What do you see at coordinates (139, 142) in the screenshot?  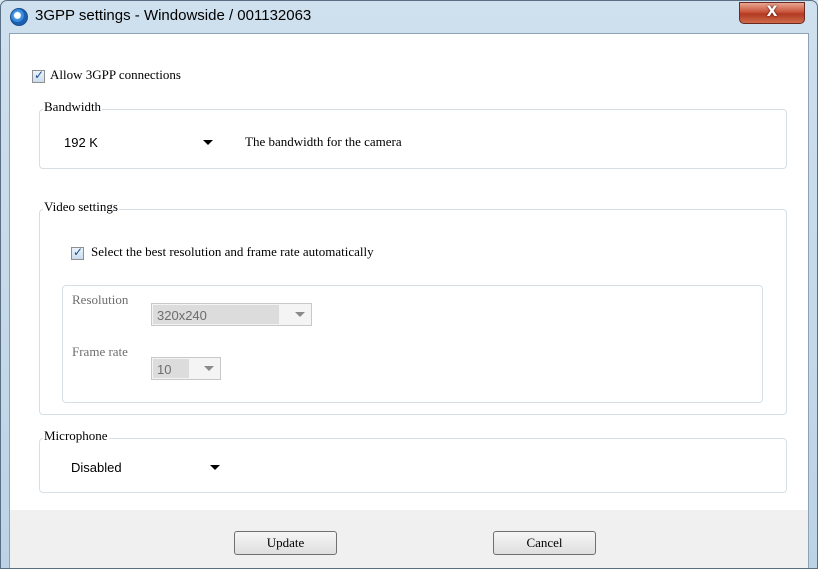 I see `bandwidth-select: 192 K` at bounding box center [139, 142].